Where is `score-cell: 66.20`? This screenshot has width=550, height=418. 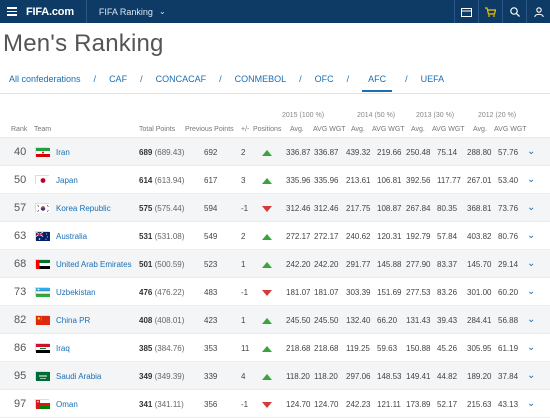 score-cell: 66.20 is located at coordinates (387, 320).